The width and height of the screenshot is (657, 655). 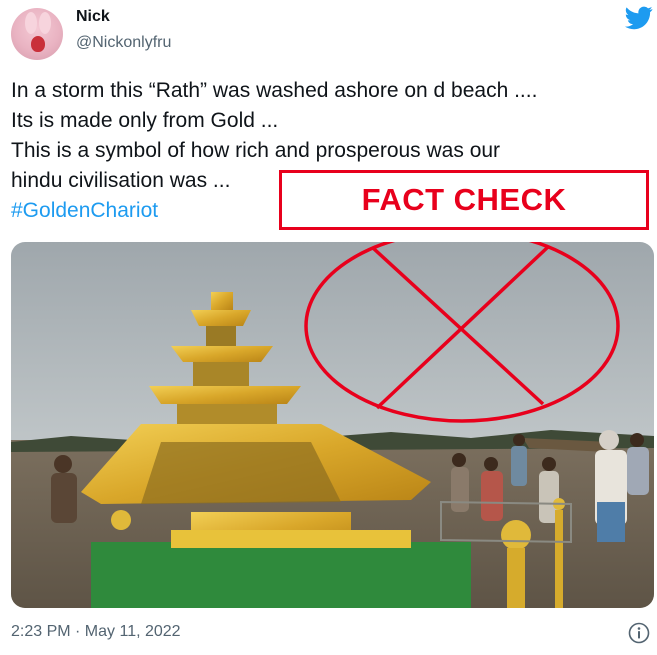 I want to click on info-icon, so click(x=639, y=633).